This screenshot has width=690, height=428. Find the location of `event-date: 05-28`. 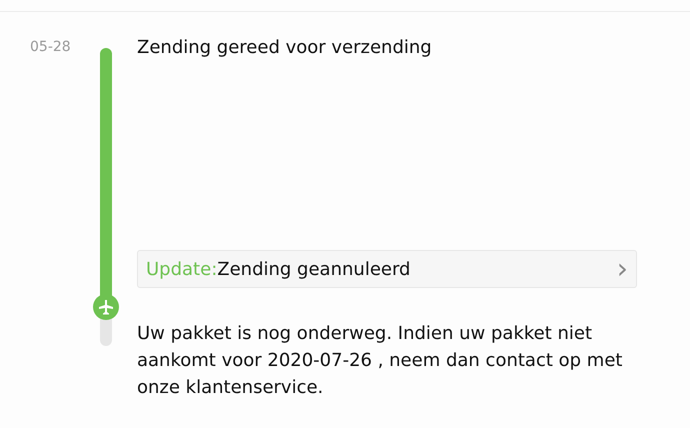

event-date: 05-28 is located at coordinates (50, 47).